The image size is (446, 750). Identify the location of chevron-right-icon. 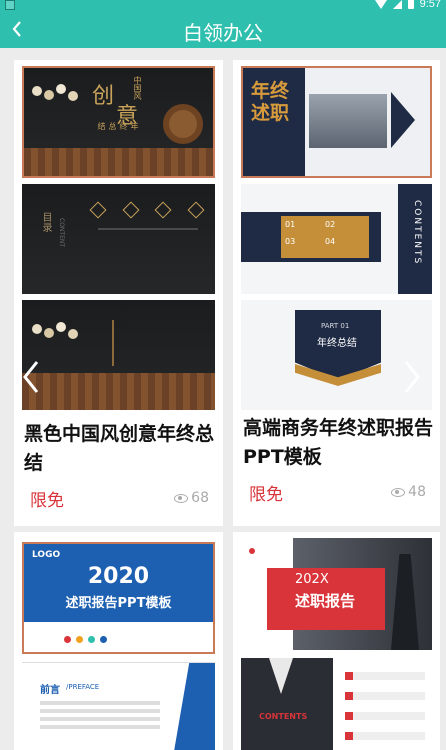
(412, 377).